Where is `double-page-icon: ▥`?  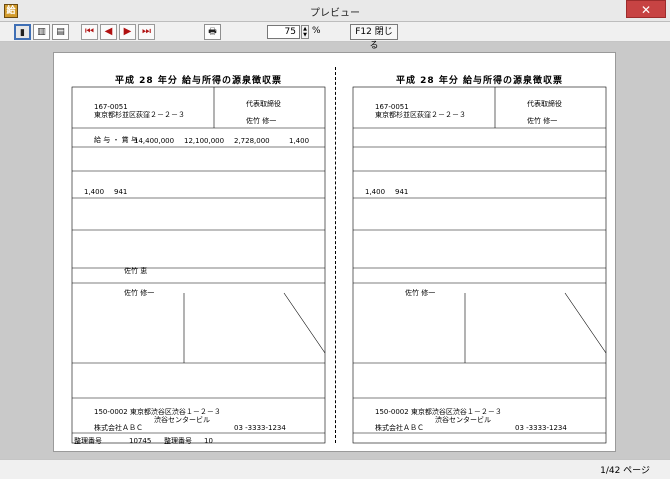
double-page-icon: ▥ is located at coordinates (41, 32).